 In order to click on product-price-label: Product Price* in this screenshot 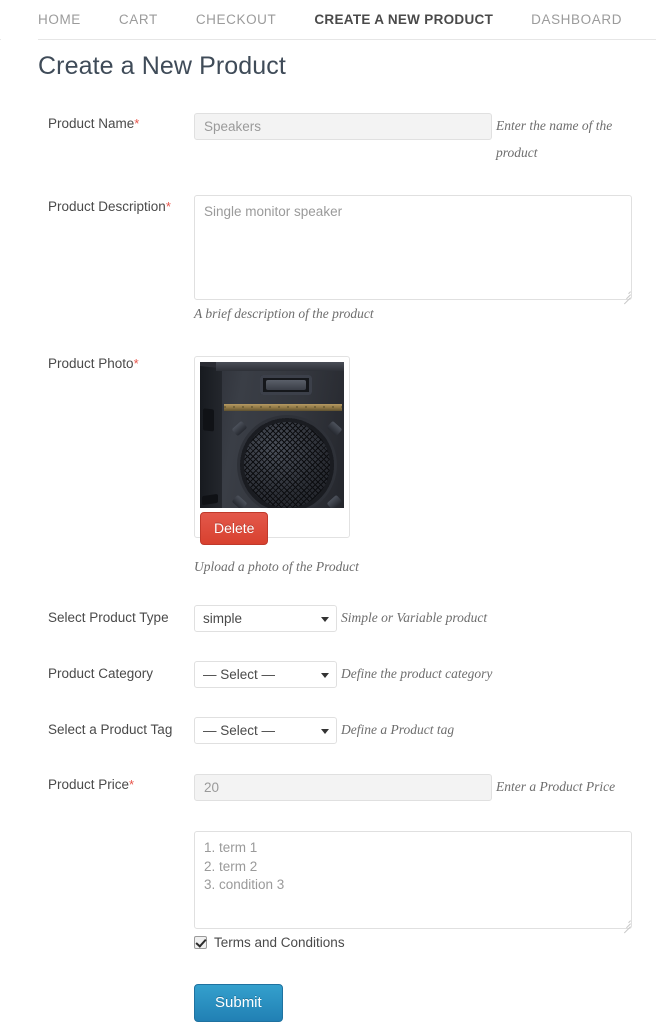, I will do `click(91, 784)`.